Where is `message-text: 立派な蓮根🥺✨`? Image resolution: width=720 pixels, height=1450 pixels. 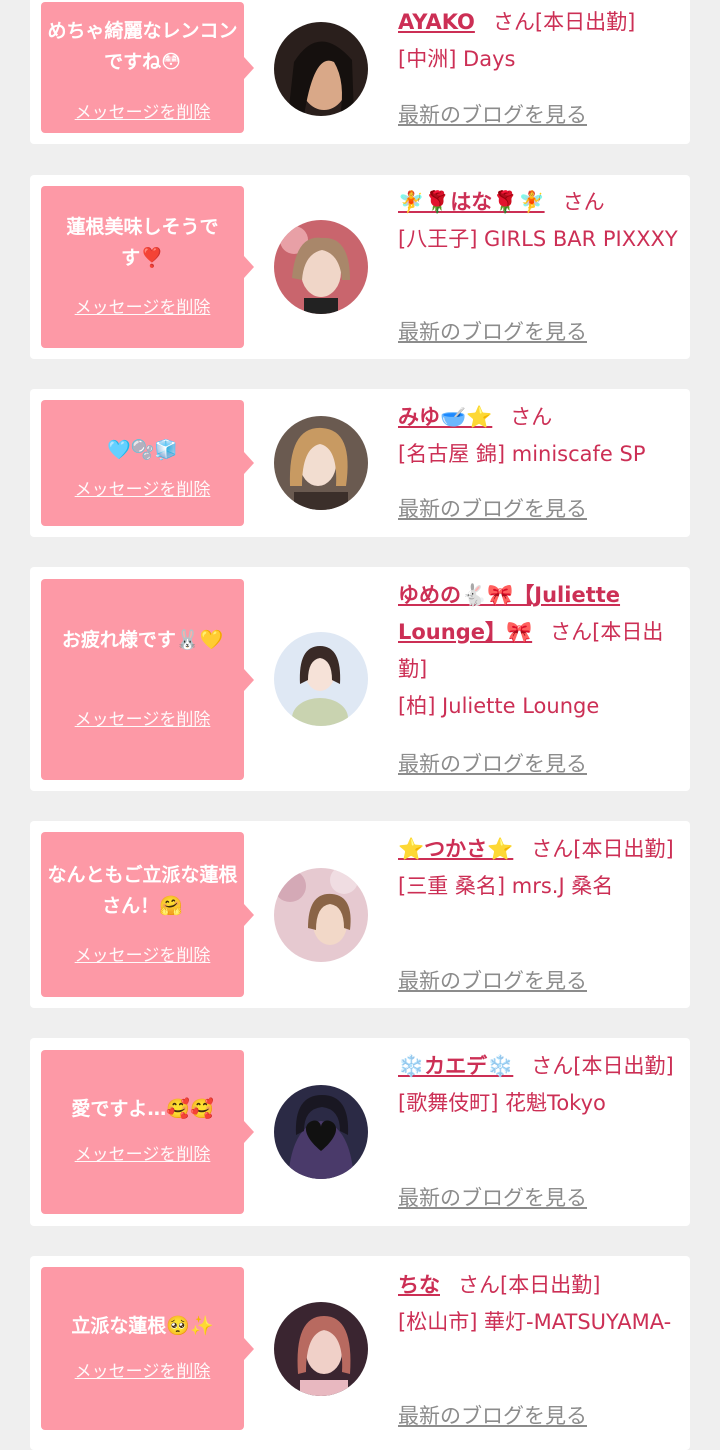 message-text: 立派な蓮根🥺✨ is located at coordinates (142, 1326).